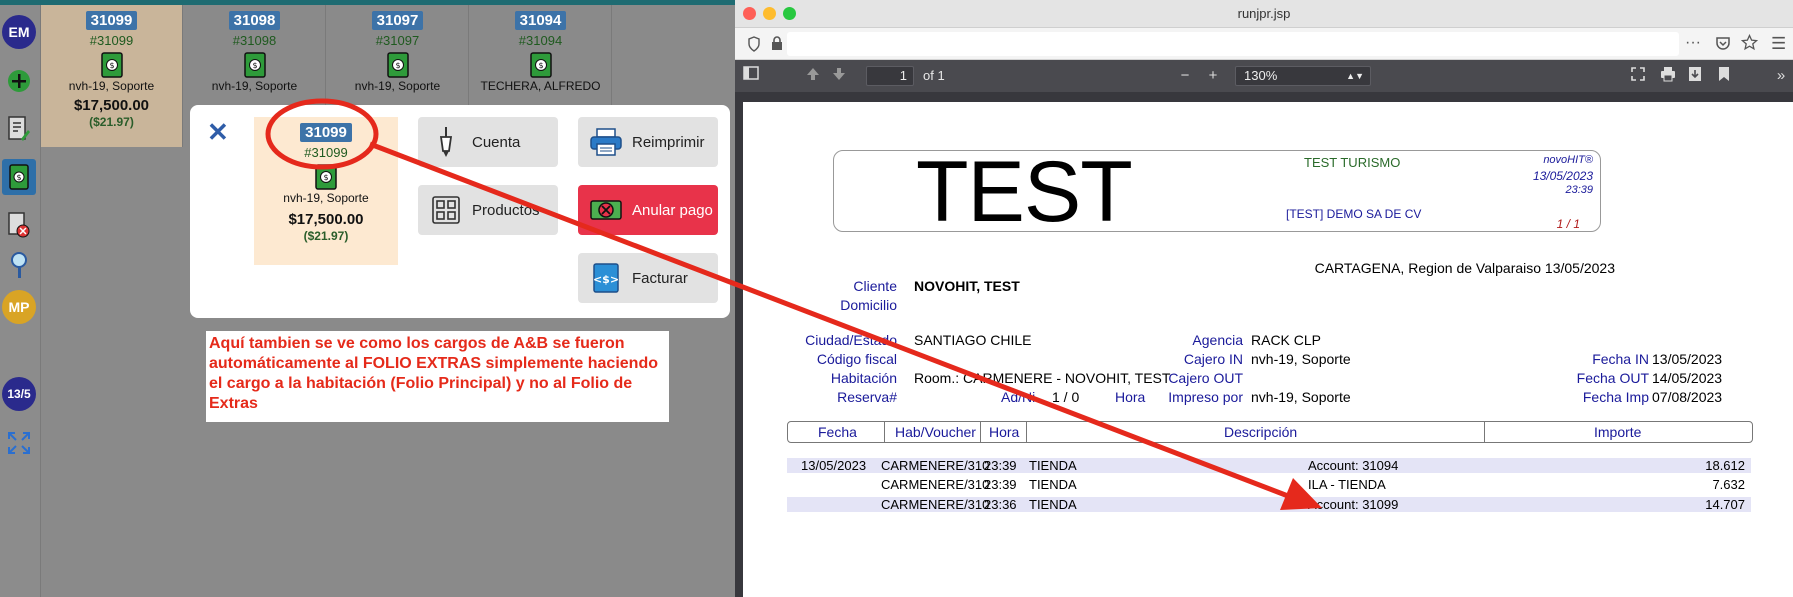  What do you see at coordinates (1205, 397) in the screenshot?
I see `label-impreso-por: Impreso por` at bounding box center [1205, 397].